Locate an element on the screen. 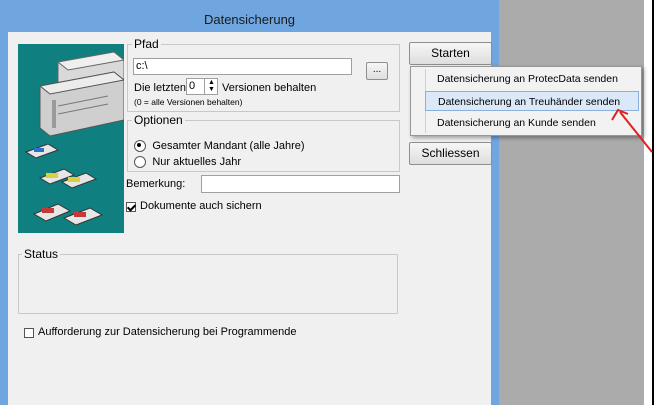  menu-item-protecdata: Datensicherung an ProtecData senden is located at coordinates (532, 79).